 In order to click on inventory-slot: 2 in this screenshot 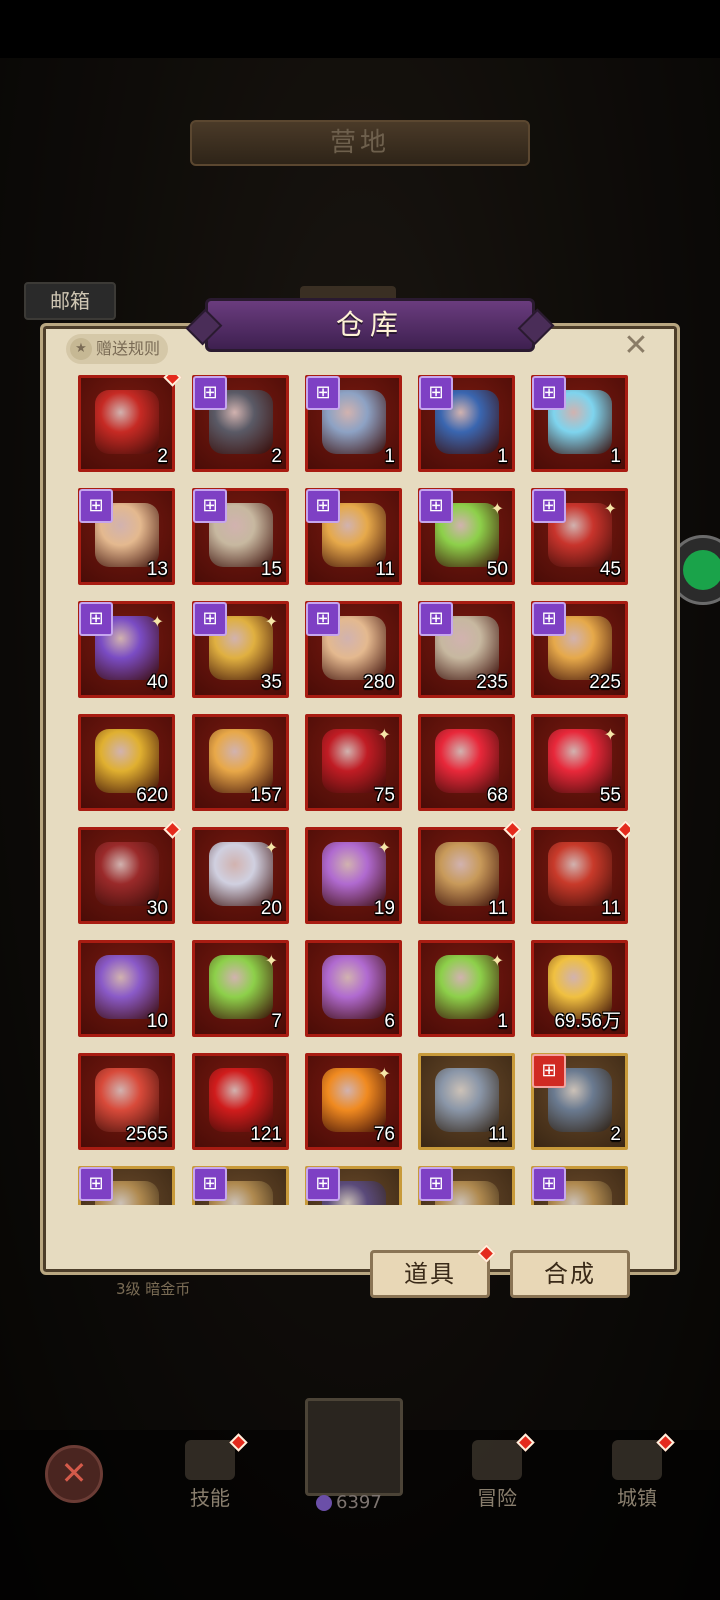, I will do `click(130, 423)`.